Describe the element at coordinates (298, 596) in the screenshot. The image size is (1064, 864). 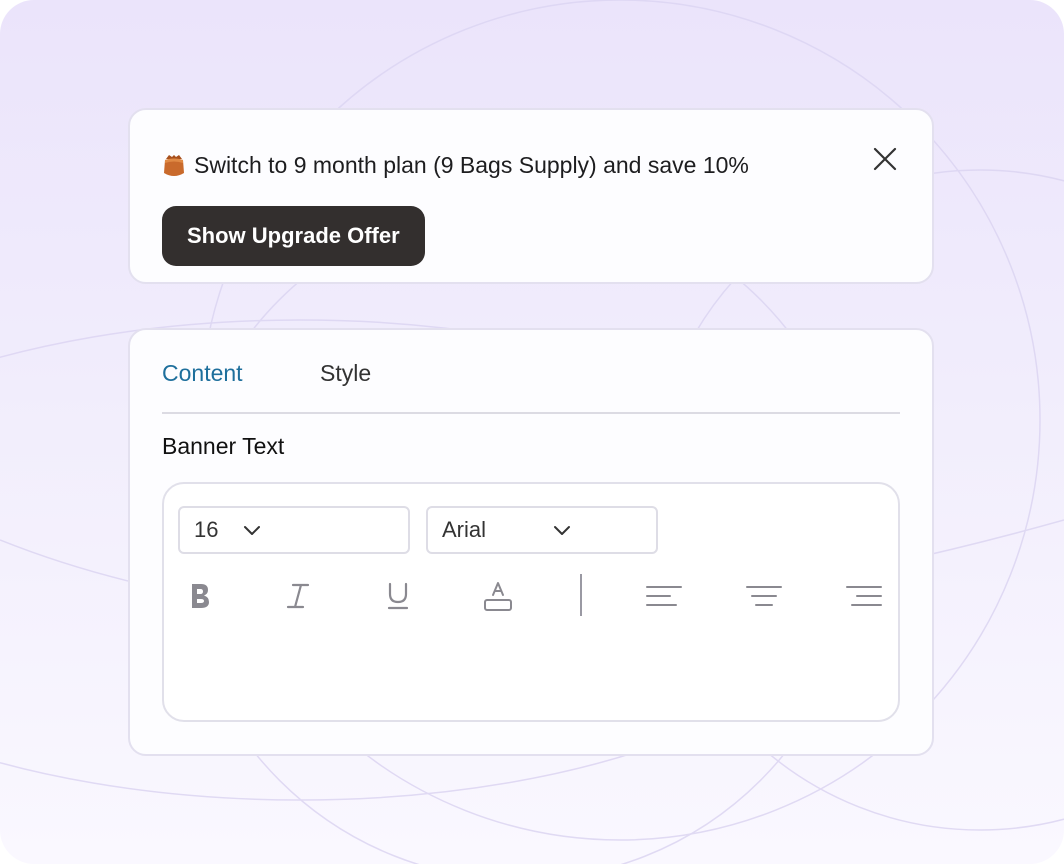
I see `italic-icon` at that location.